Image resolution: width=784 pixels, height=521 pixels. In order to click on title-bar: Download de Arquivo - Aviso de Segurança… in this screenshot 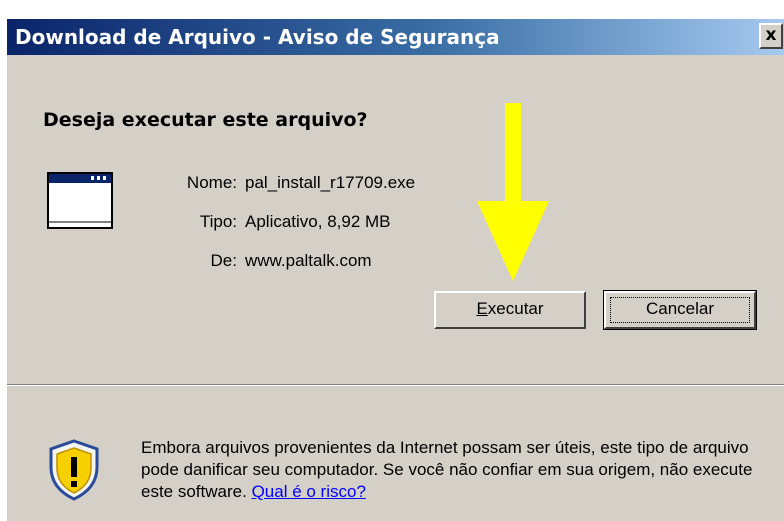, I will do `click(395, 37)`.